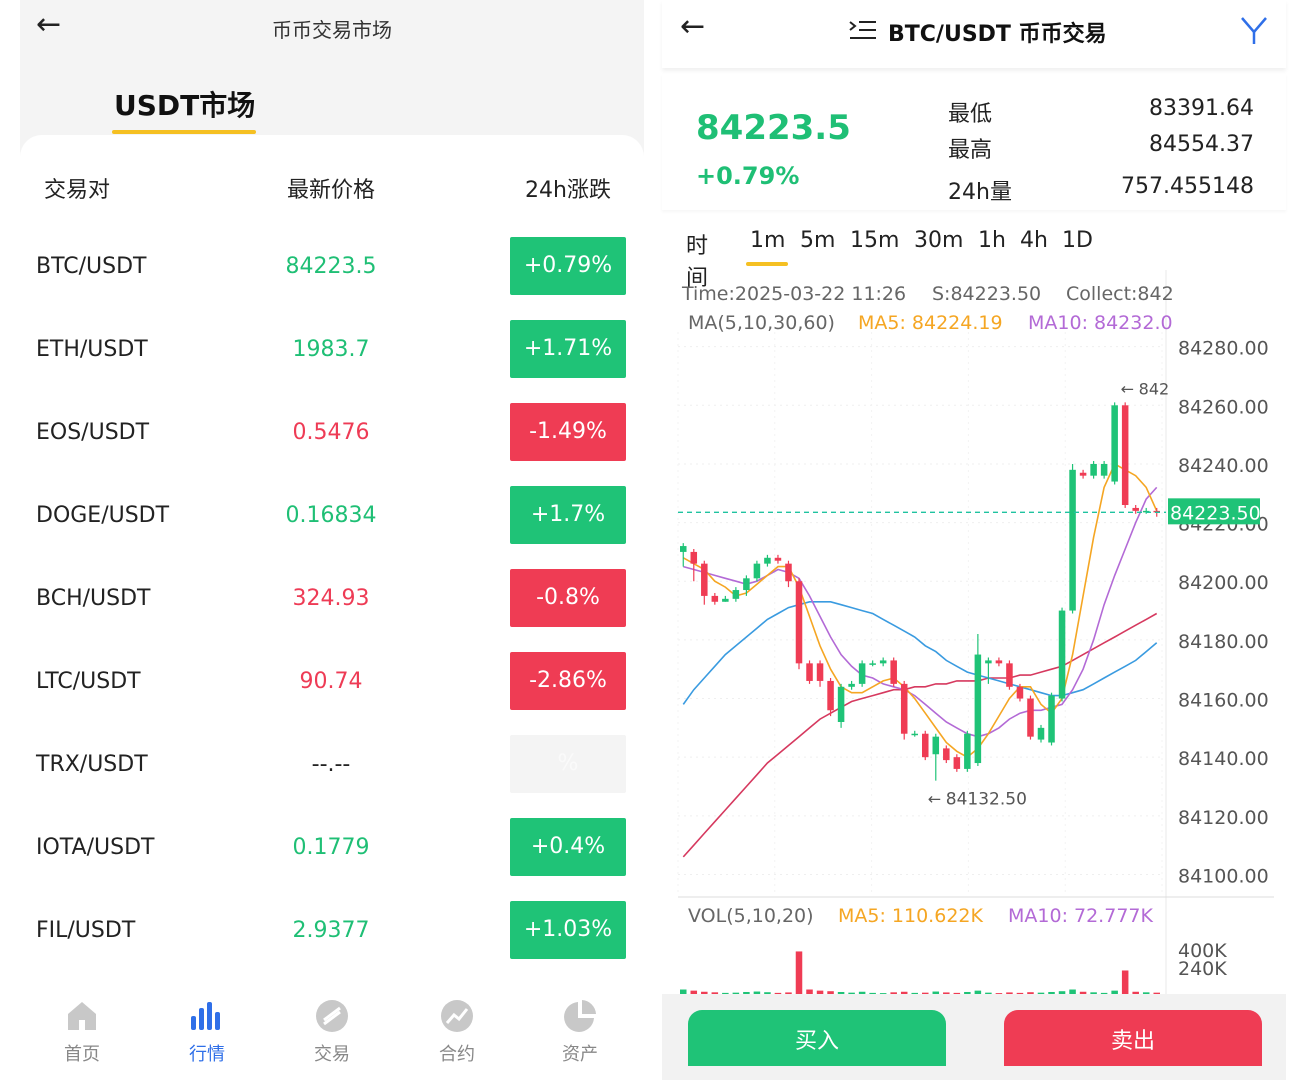  What do you see at coordinates (457, 1054) in the screenshot?
I see `nav-contract-label: 合约` at bounding box center [457, 1054].